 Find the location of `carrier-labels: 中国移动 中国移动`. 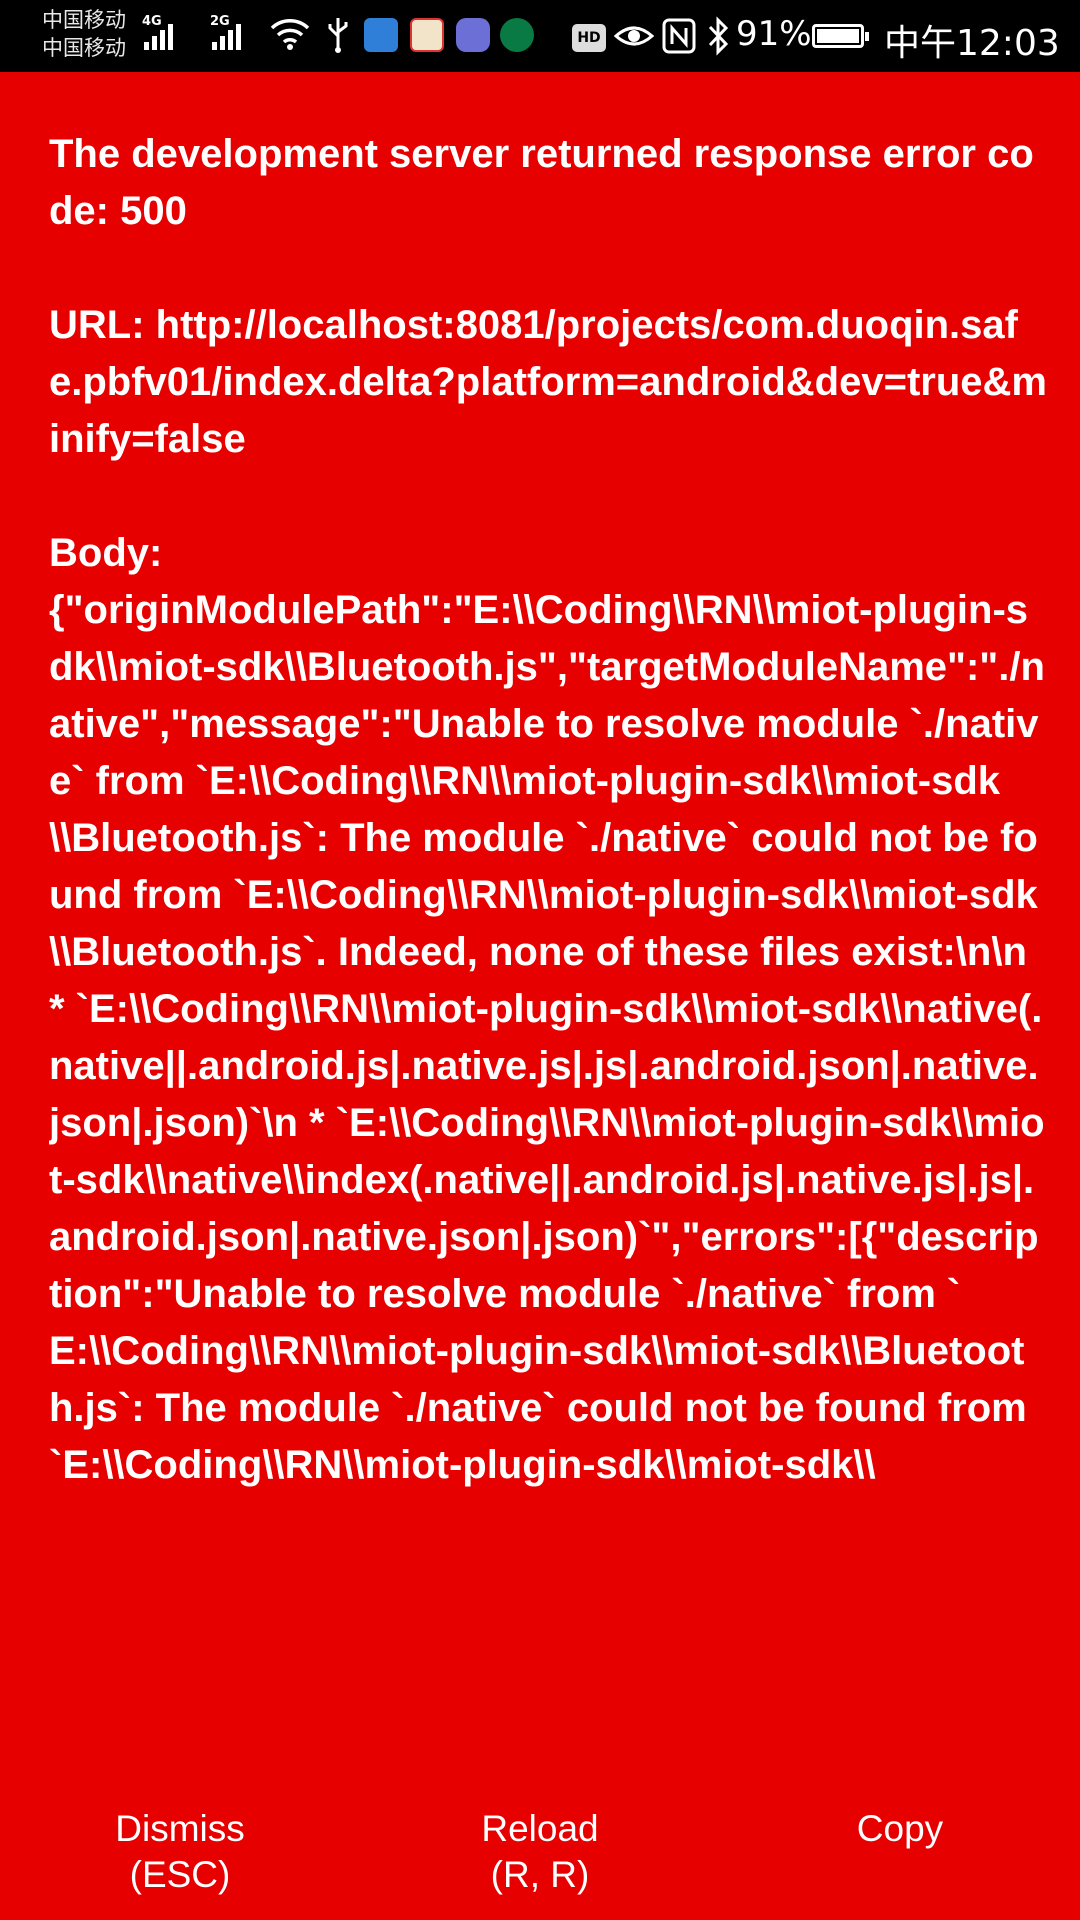

carrier-labels: 中国移动 中国移动 is located at coordinates (84, 34).